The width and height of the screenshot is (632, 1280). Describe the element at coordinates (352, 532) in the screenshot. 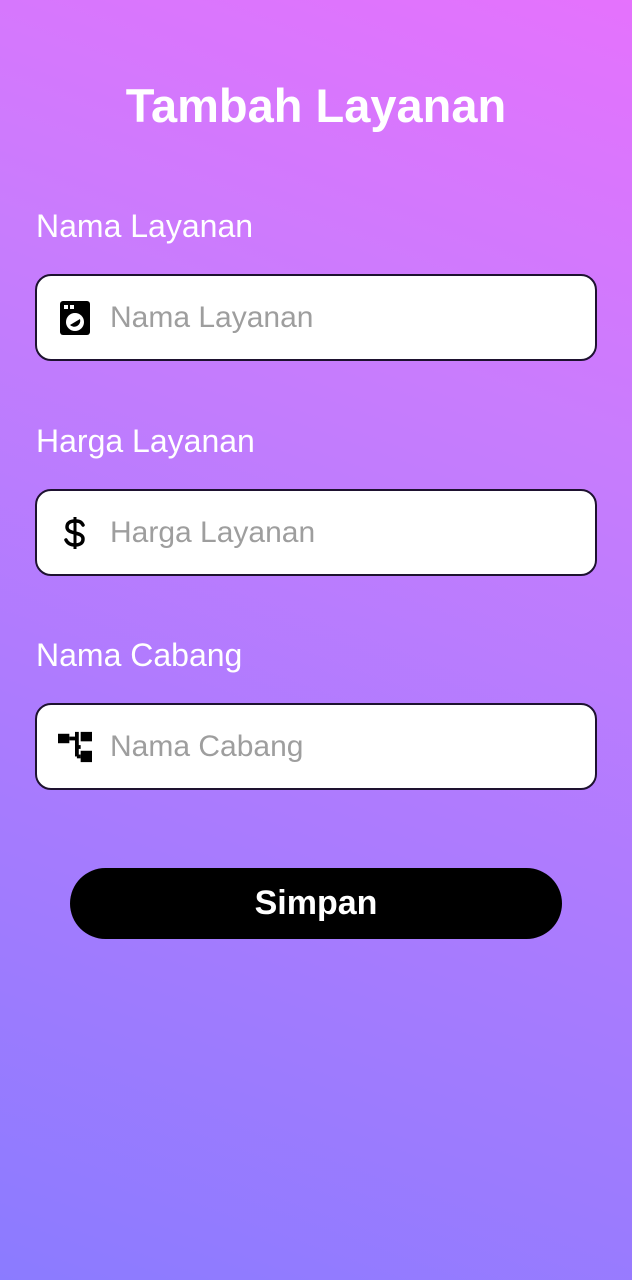

I see `service-price-input` at that location.